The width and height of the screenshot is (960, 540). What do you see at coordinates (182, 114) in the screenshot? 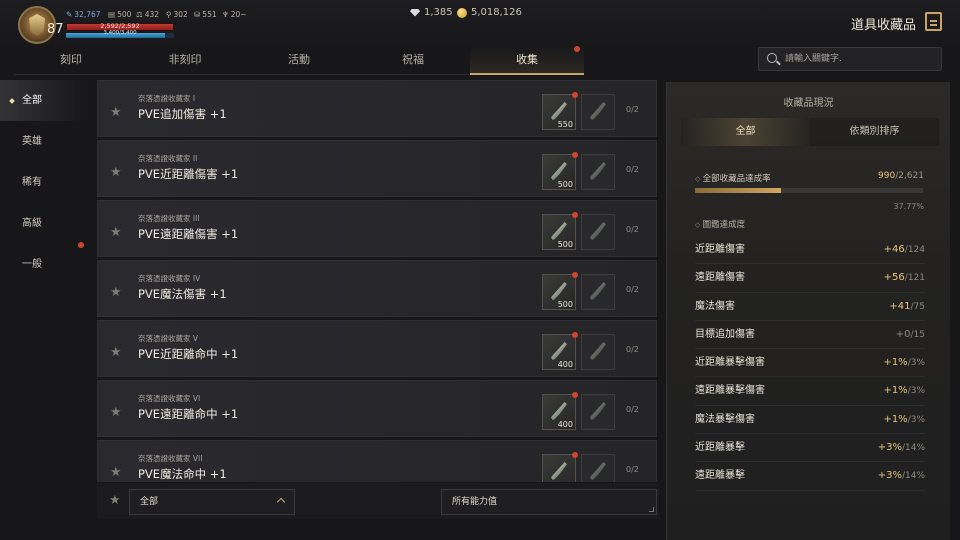
I see `collection-name: PVE追加傷害 +1` at bounding box center [182, 114].